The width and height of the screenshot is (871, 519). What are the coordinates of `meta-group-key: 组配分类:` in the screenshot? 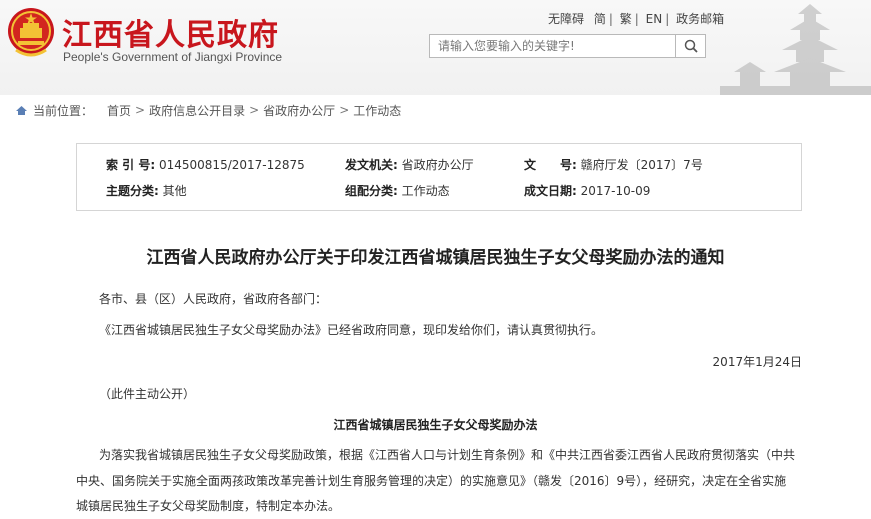 It's located at (371, 191).